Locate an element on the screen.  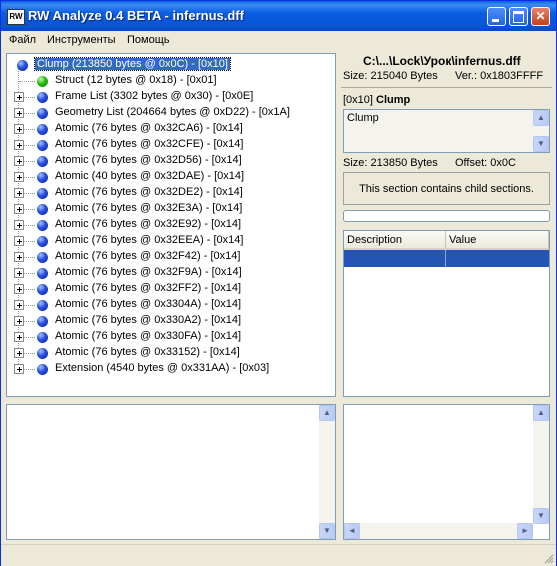
tree-node: Atomic (76 bytes @ 0x32D56) - [0x14] is located at coordinates (167, 161).